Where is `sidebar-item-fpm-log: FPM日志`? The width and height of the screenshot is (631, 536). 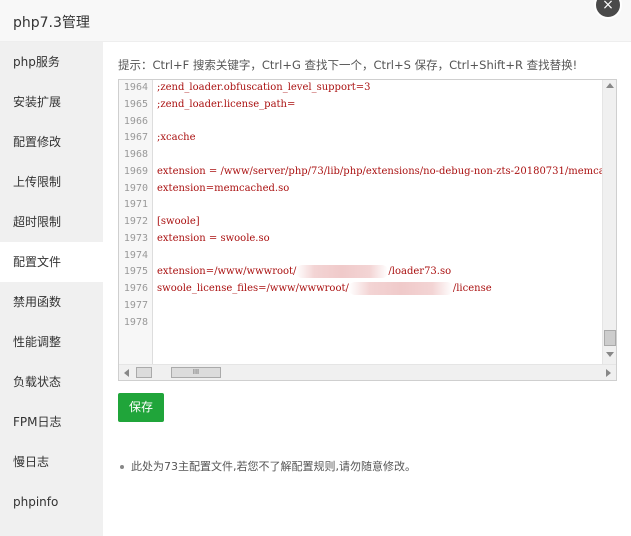 sidebar-item-fpm-log: FPM日志 is located at coordinates (51, 422).